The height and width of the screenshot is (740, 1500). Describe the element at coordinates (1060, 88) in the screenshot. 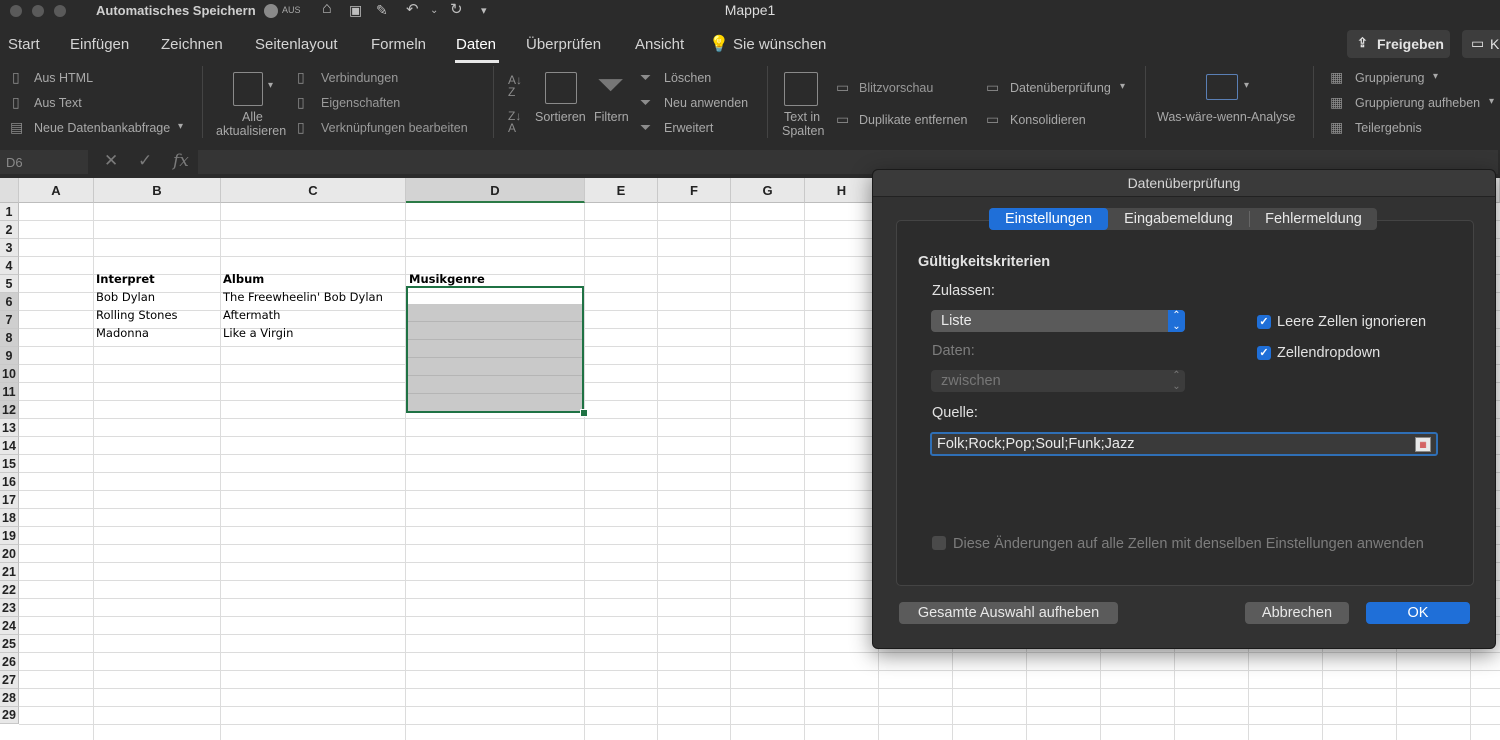

I see `datenueberpruefung-button: Datenüberprüfung` at that location.